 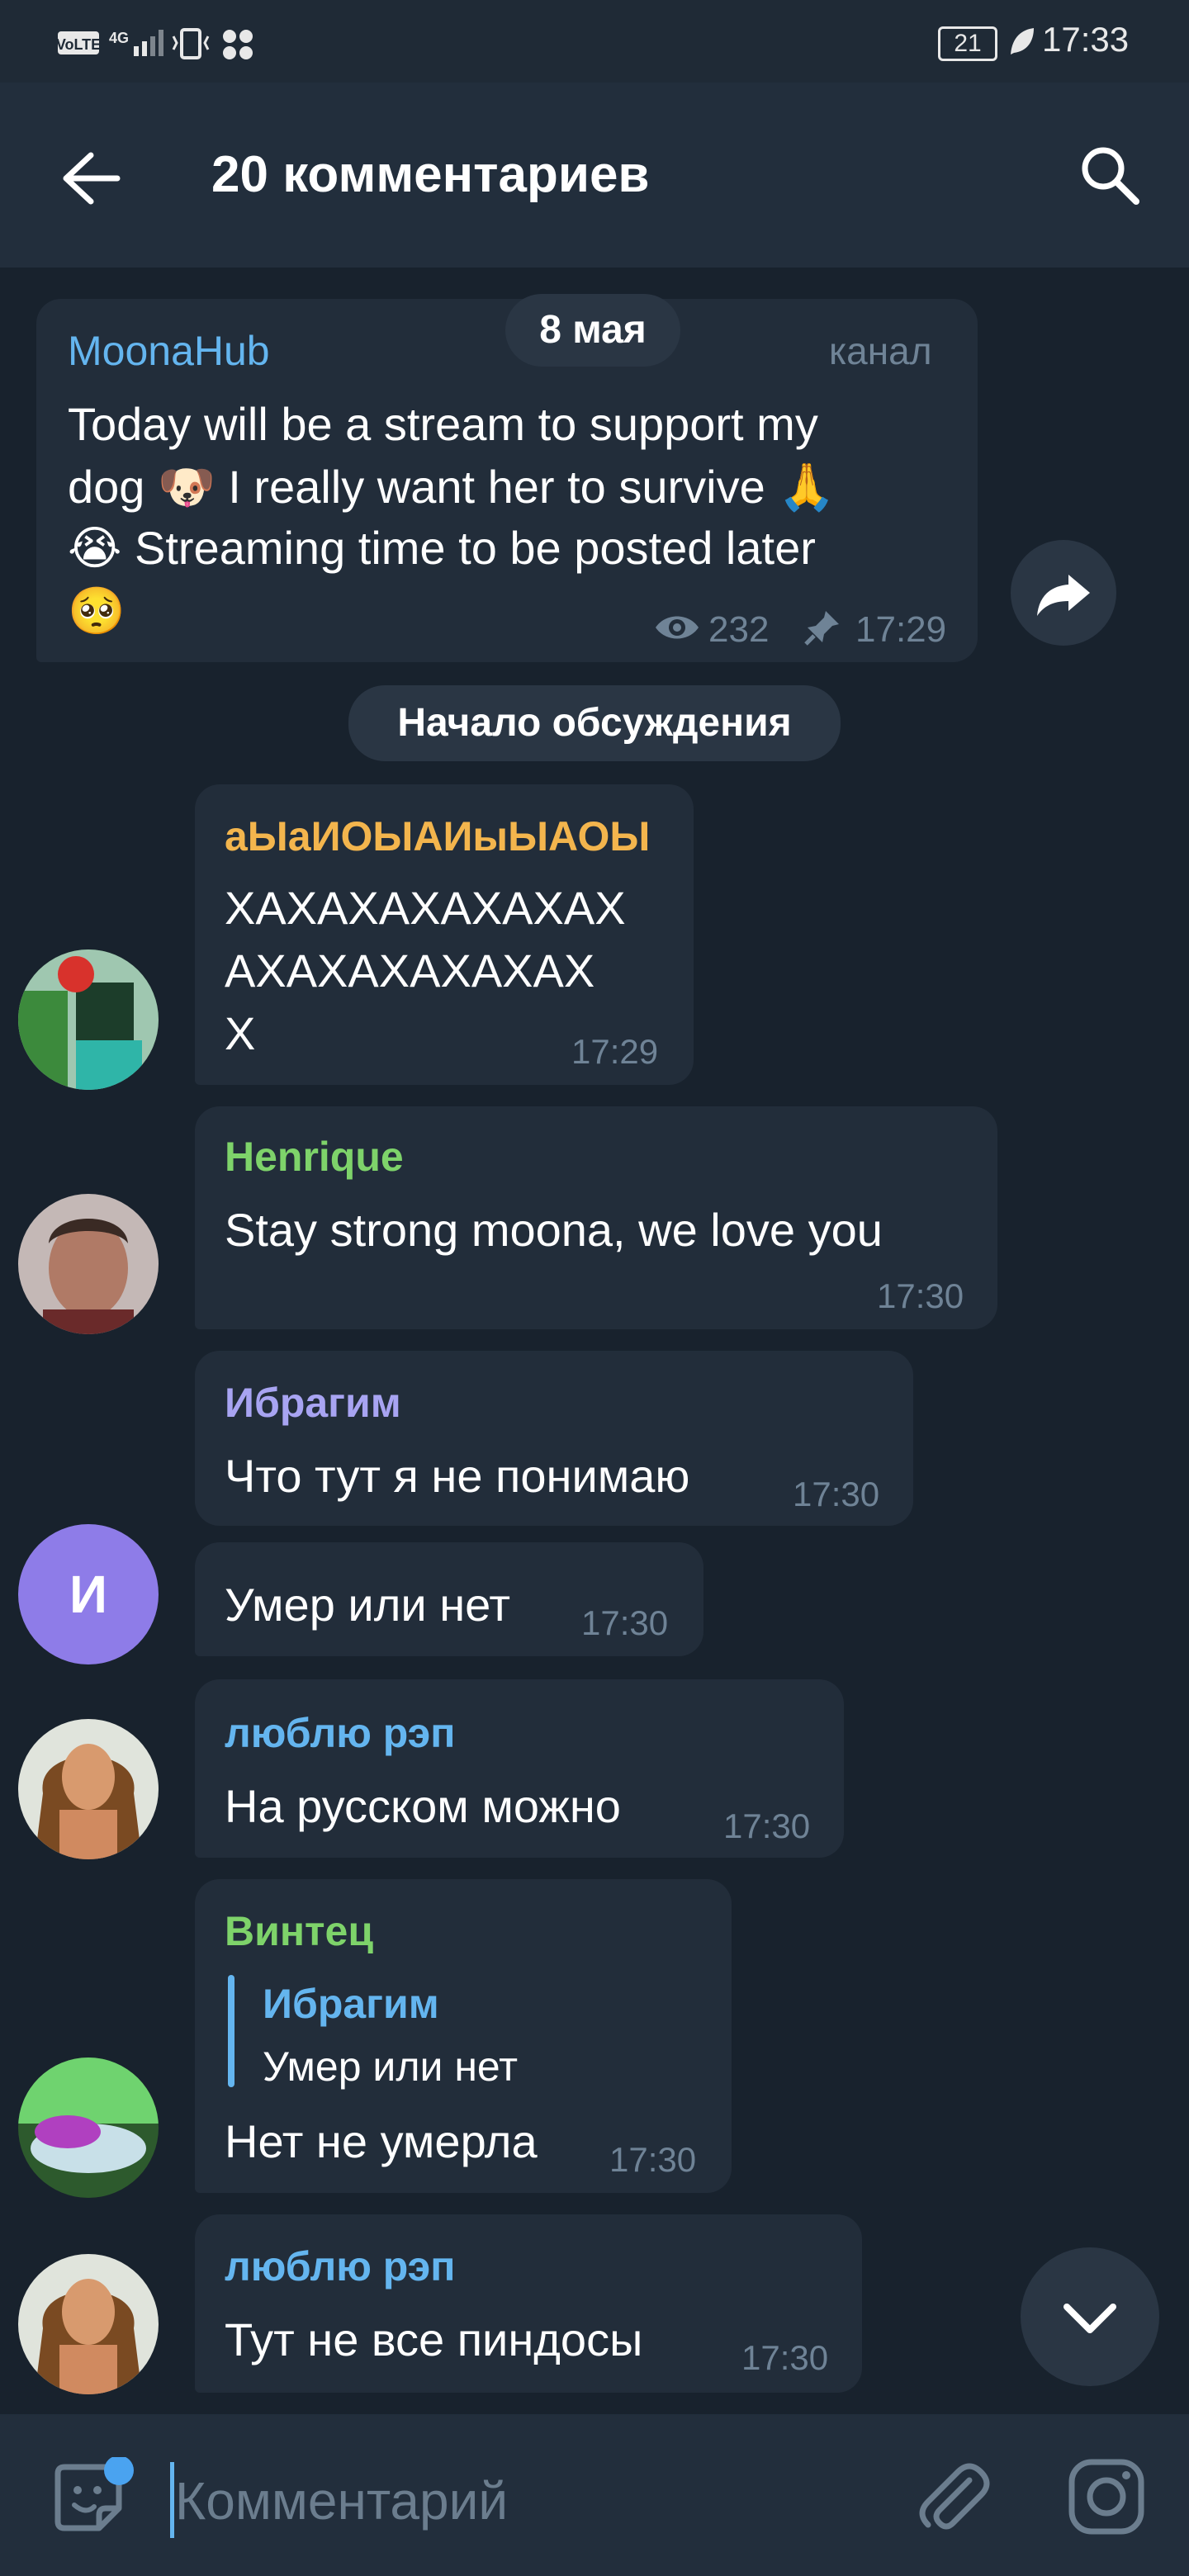 I want to click on battery-icon: 21, so click(x=967, y=43).